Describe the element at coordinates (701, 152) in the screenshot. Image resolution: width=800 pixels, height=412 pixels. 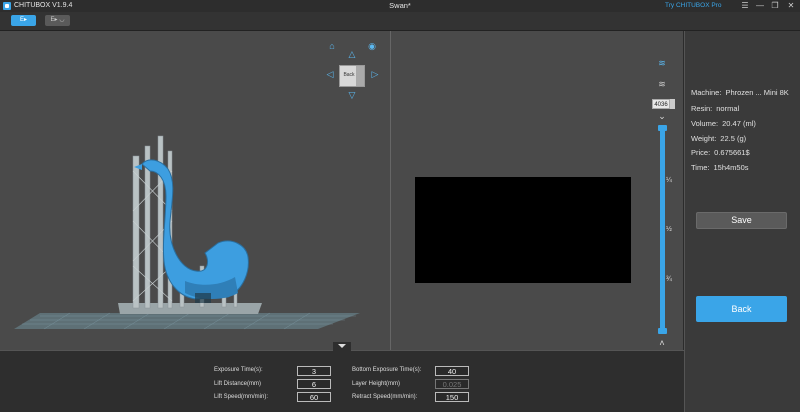
I see `price-label: Price:` at that location.